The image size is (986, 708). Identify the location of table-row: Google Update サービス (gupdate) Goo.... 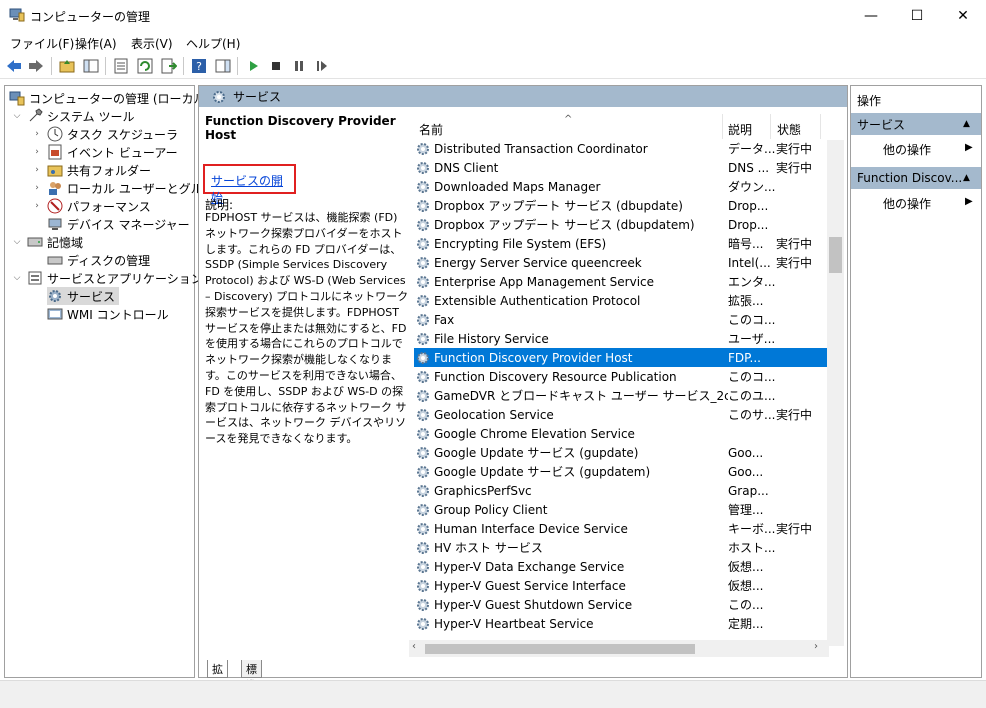
(620, 452).